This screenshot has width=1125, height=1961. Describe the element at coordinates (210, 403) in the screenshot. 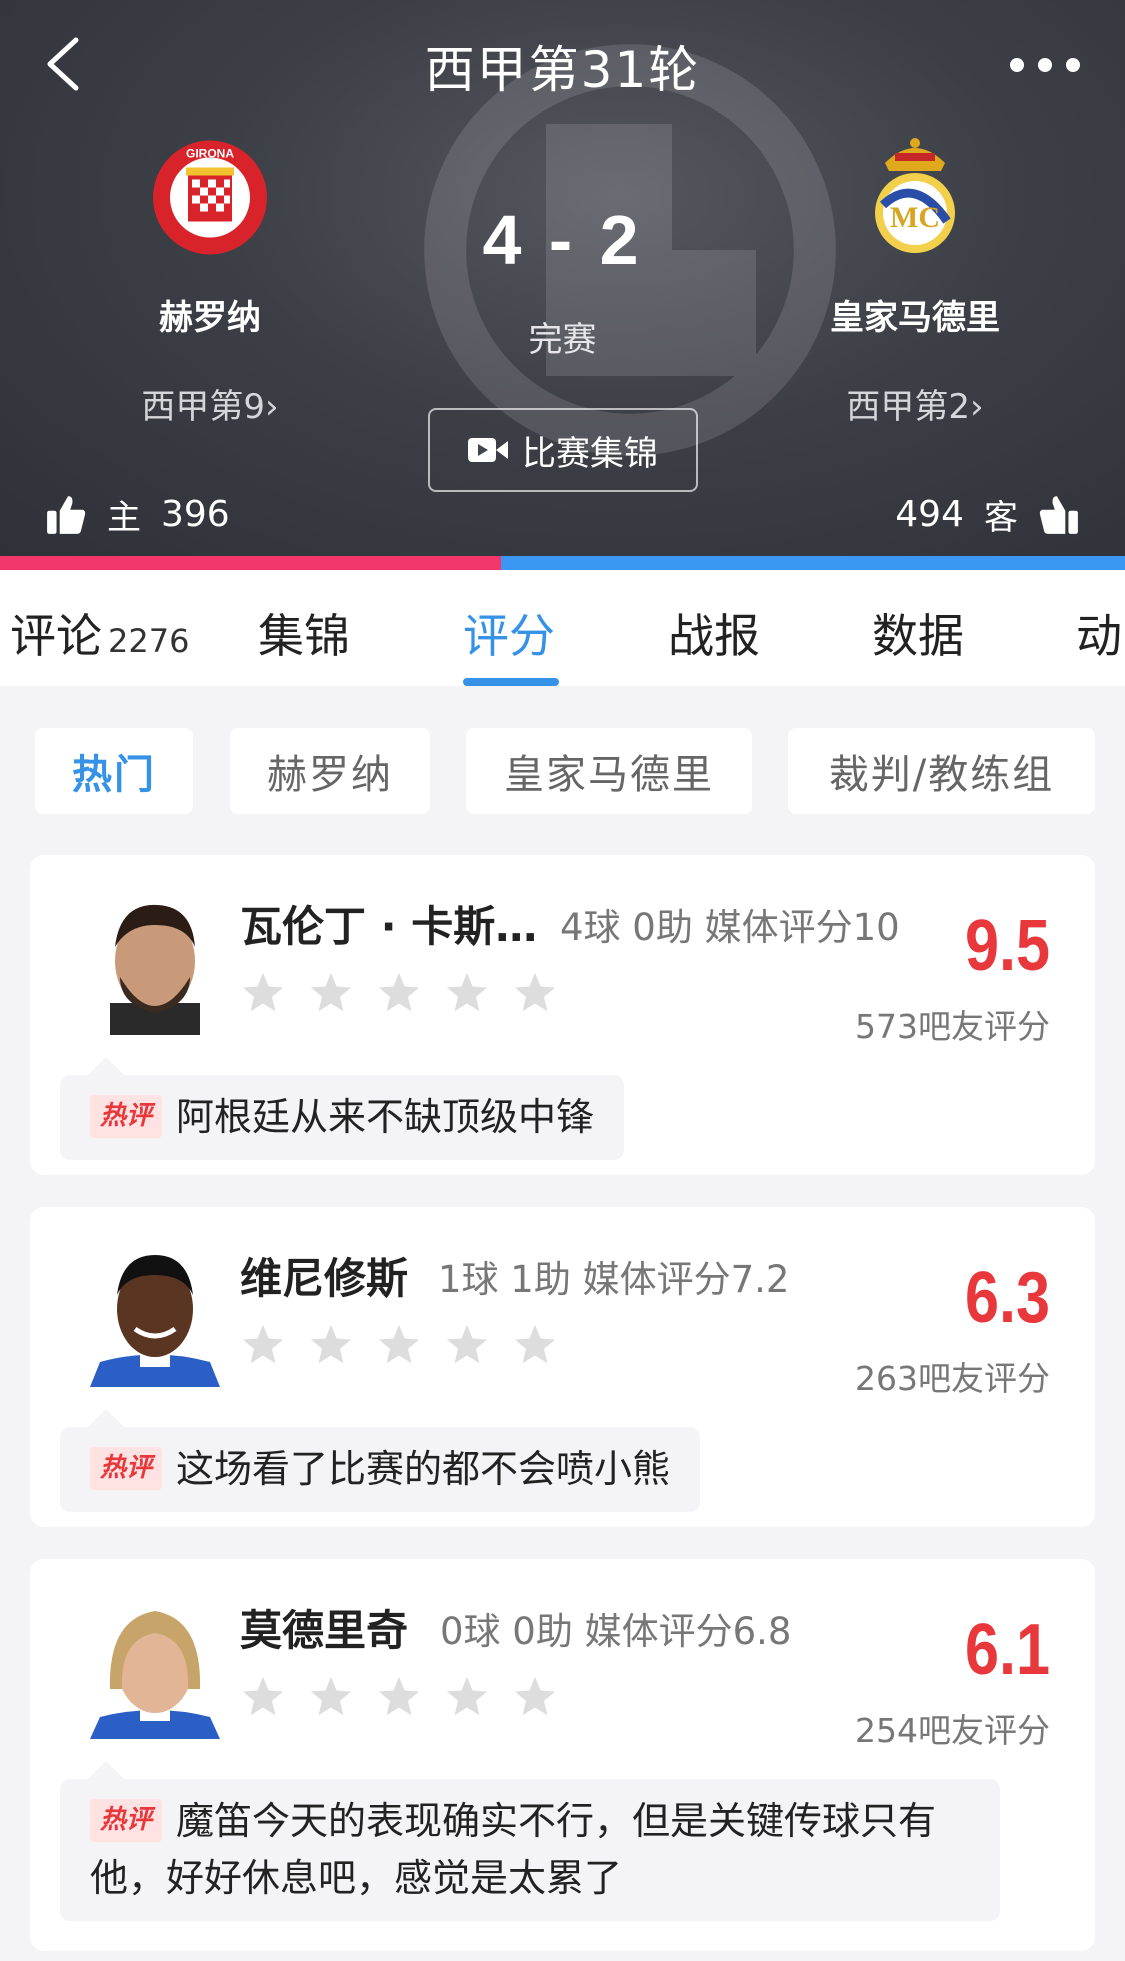

I see `home-team-rank: 西甲第9›` at that location.